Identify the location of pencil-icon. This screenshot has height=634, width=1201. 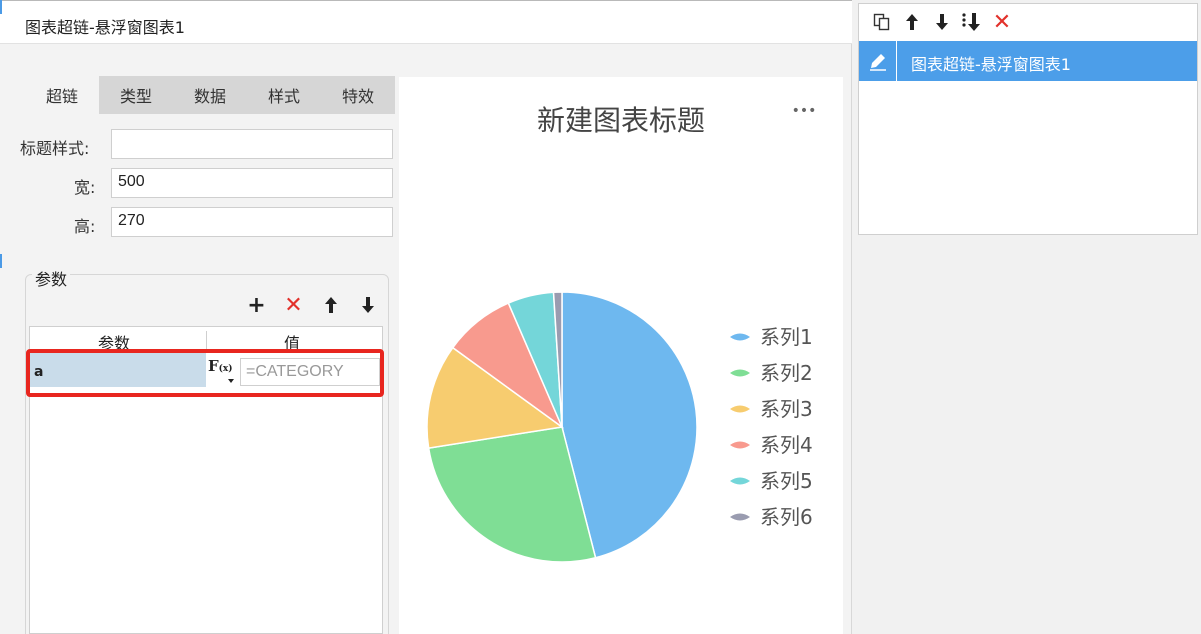
(877, 62).